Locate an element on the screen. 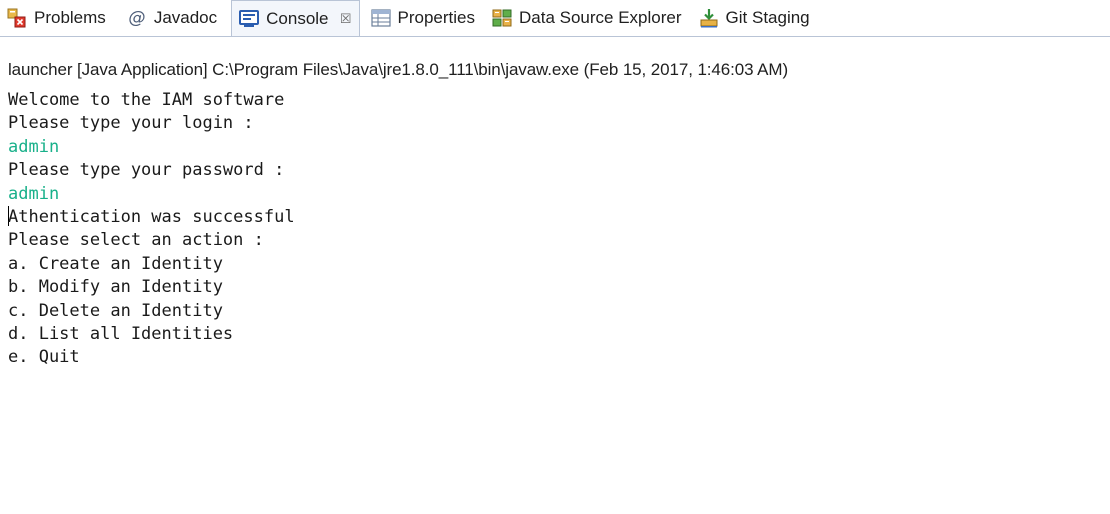 The height and width of the screenshot is (514, 1110). console-output-line: Please type your password : is located at coordinates (151, 170).